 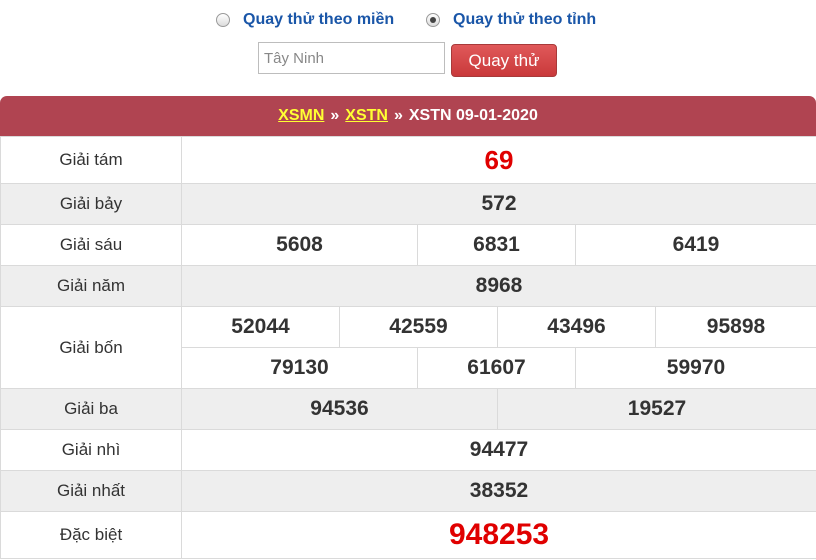 I want to click on prize-number: 94477, so click(x=498, y=450).